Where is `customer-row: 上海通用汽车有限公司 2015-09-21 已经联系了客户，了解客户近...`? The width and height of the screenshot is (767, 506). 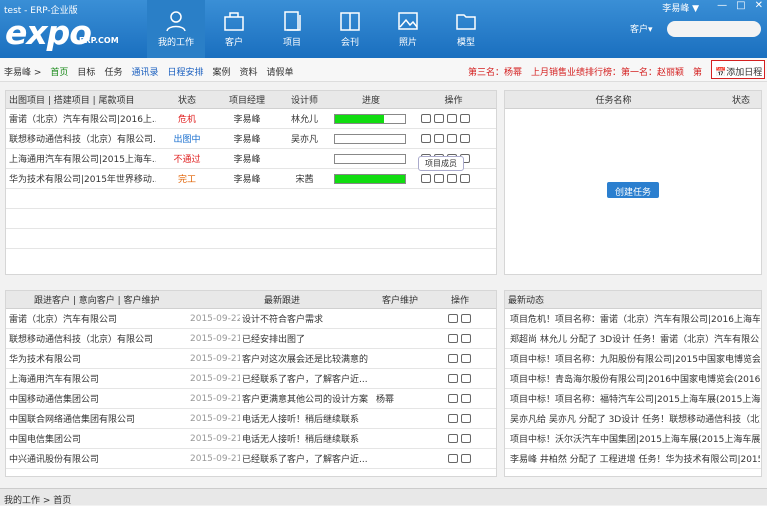 customer-row: 上海通用汽车有限公司 2015-09-21 已经联系了客户，了解客户近... is located at coordinates (251, 379).